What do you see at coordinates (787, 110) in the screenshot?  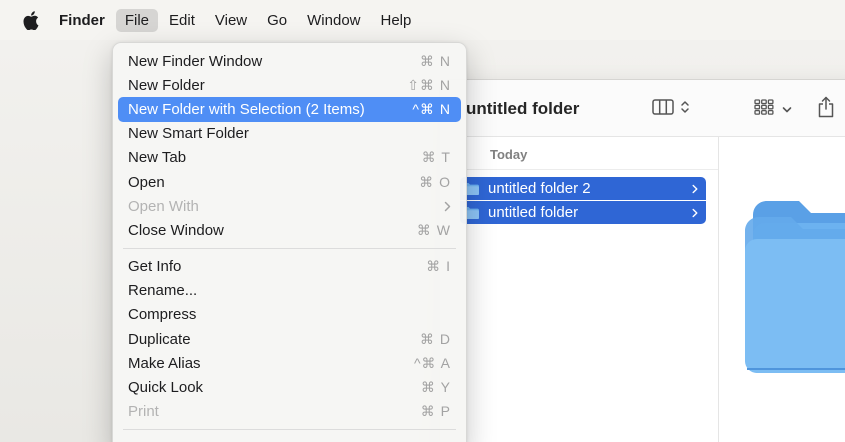 I see `chevron-down-icon` at bounding box center [787, 110].